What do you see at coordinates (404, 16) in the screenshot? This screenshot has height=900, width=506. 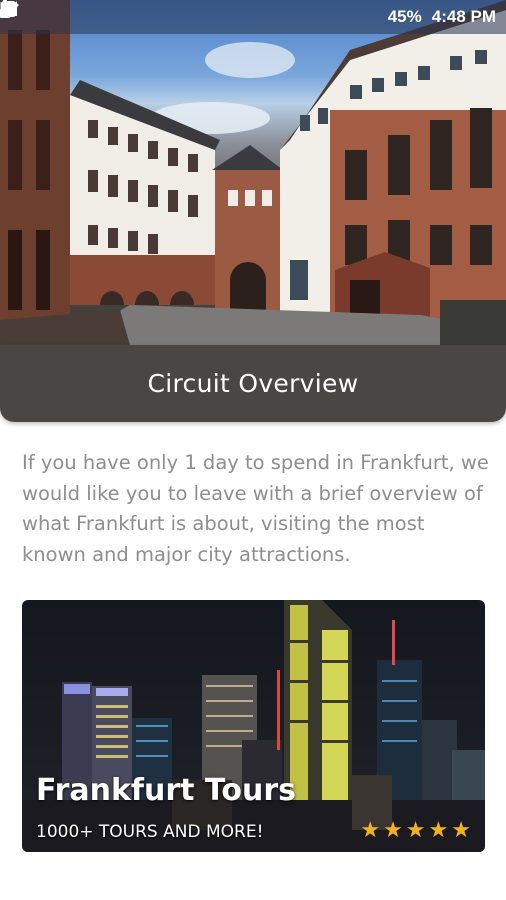 I see `battery-percentage: 45%` at bounding box center [404, 16].